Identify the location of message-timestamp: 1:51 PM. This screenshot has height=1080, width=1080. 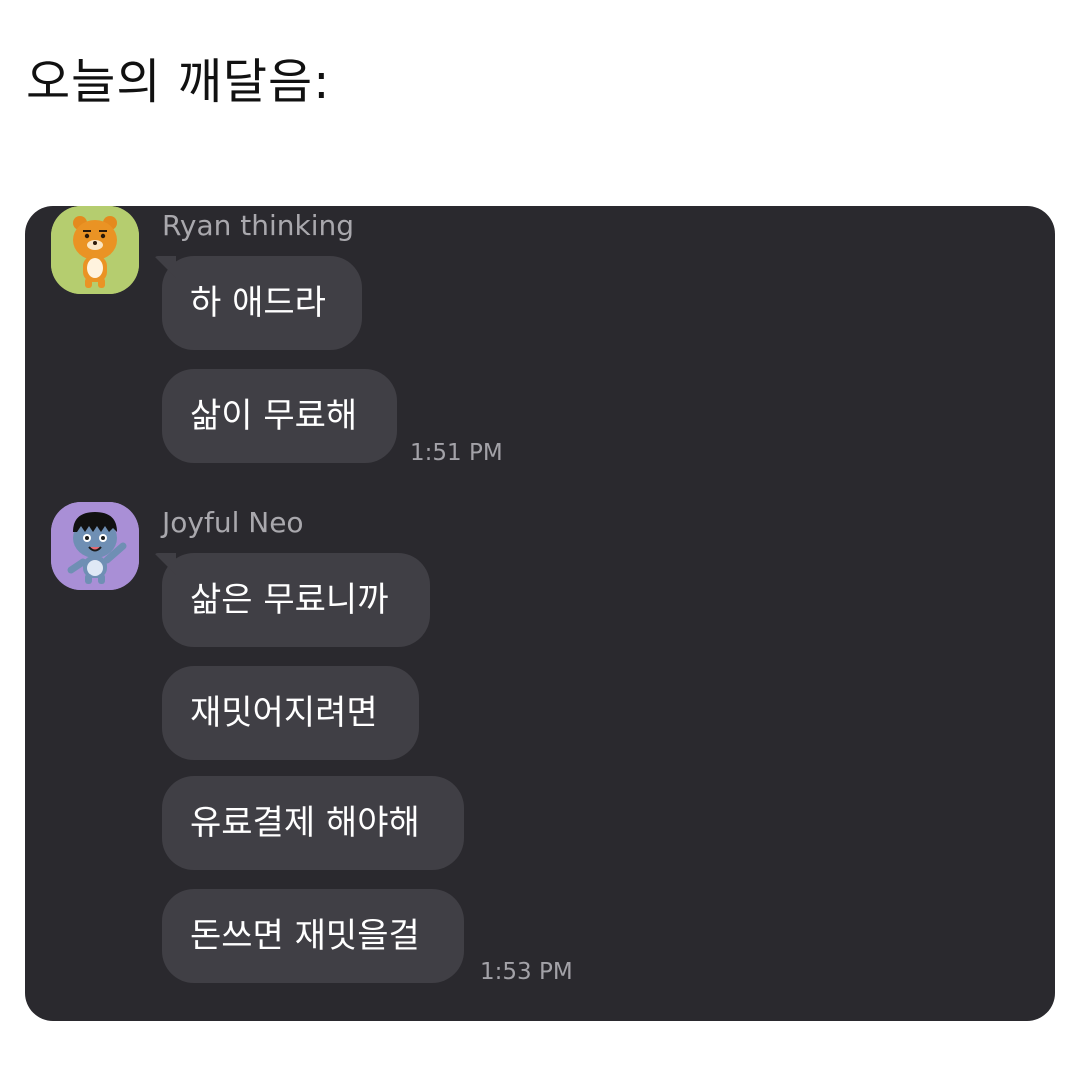
(456, 453).